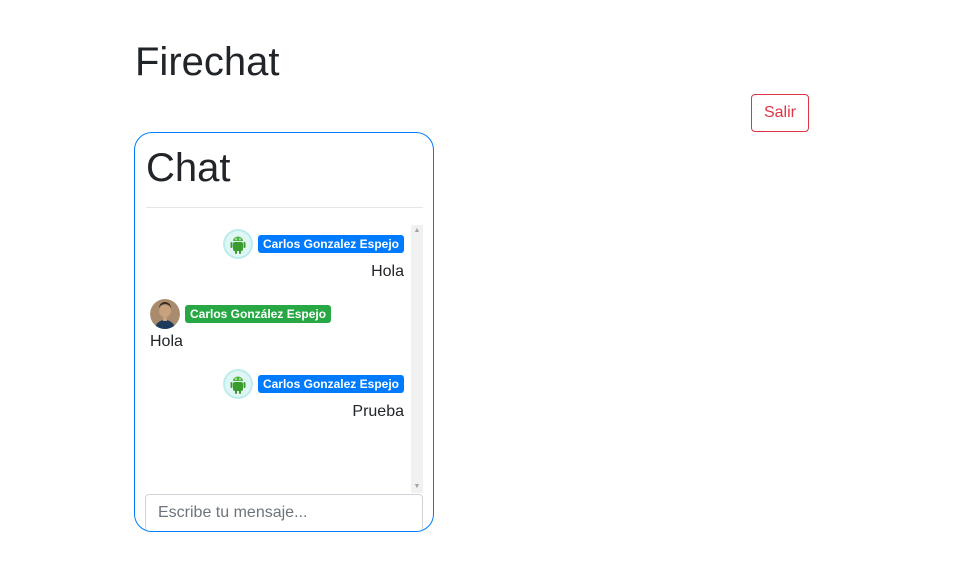  I want to click on scroll-down-icon: ▼, so click(417, 487).